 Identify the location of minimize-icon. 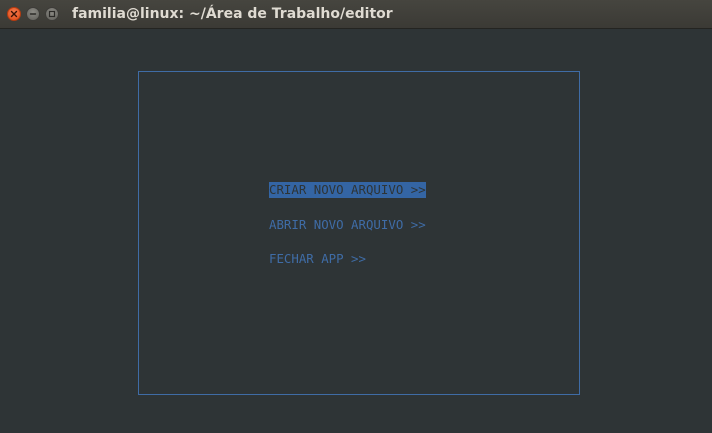
(33, 14).